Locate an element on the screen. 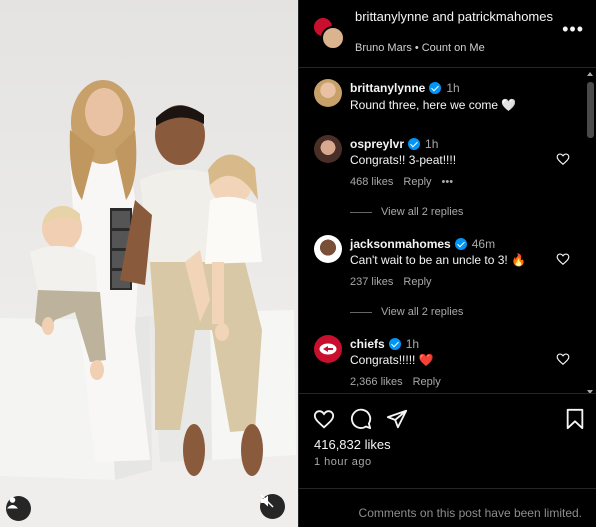 The height and width of the screenshot is (527, 596). mute-button is located at coordinates (272, 506).